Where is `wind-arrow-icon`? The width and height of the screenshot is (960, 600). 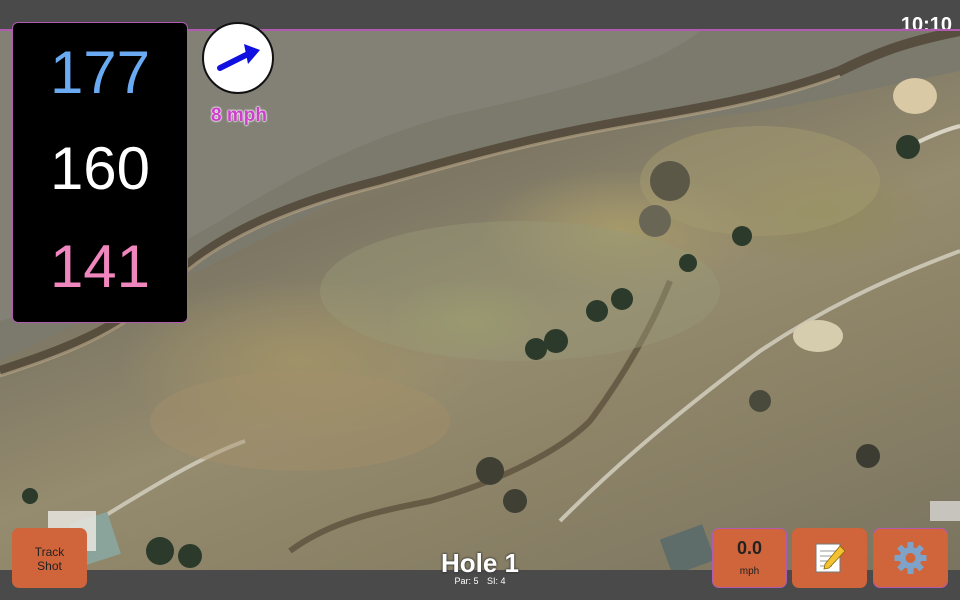
wind-arrow-icon is located at coordinates (238, 57).